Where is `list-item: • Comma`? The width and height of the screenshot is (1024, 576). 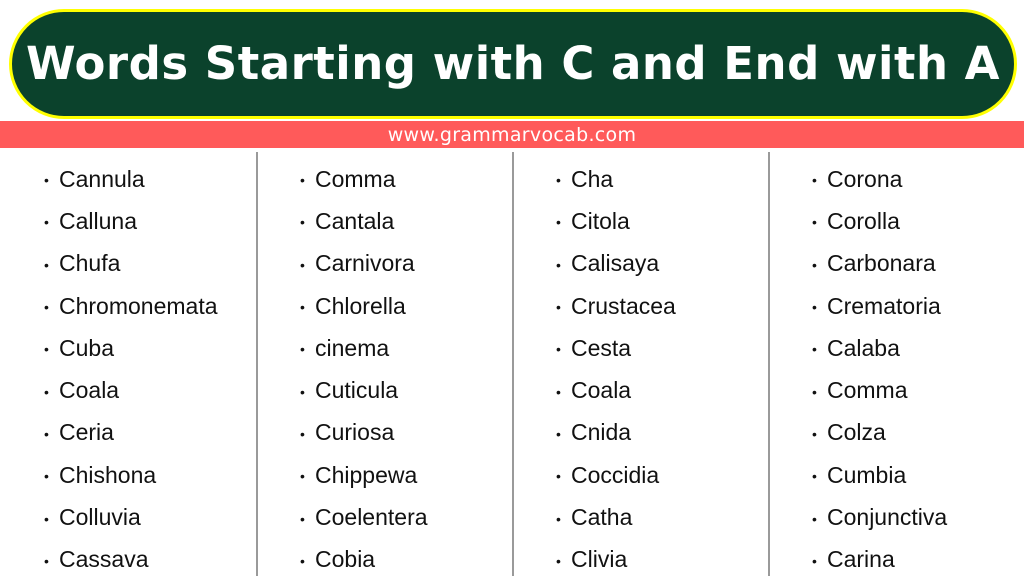 list-item: • Comma is located at coordinates (879, 390).